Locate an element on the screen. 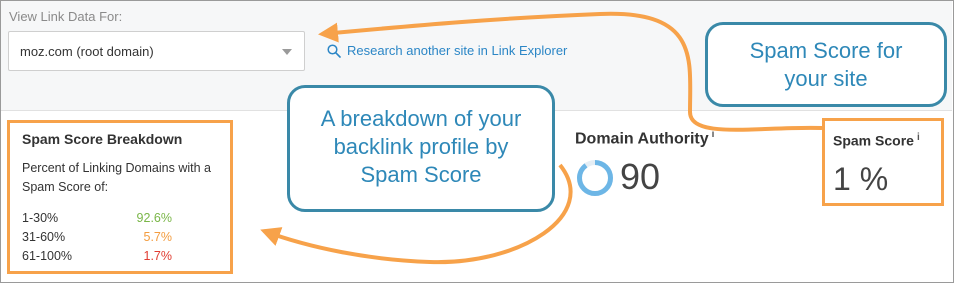 The height and width of the screenshot is (283, 954). callout-line: Spam Score for is located at coordinates (826, 50).